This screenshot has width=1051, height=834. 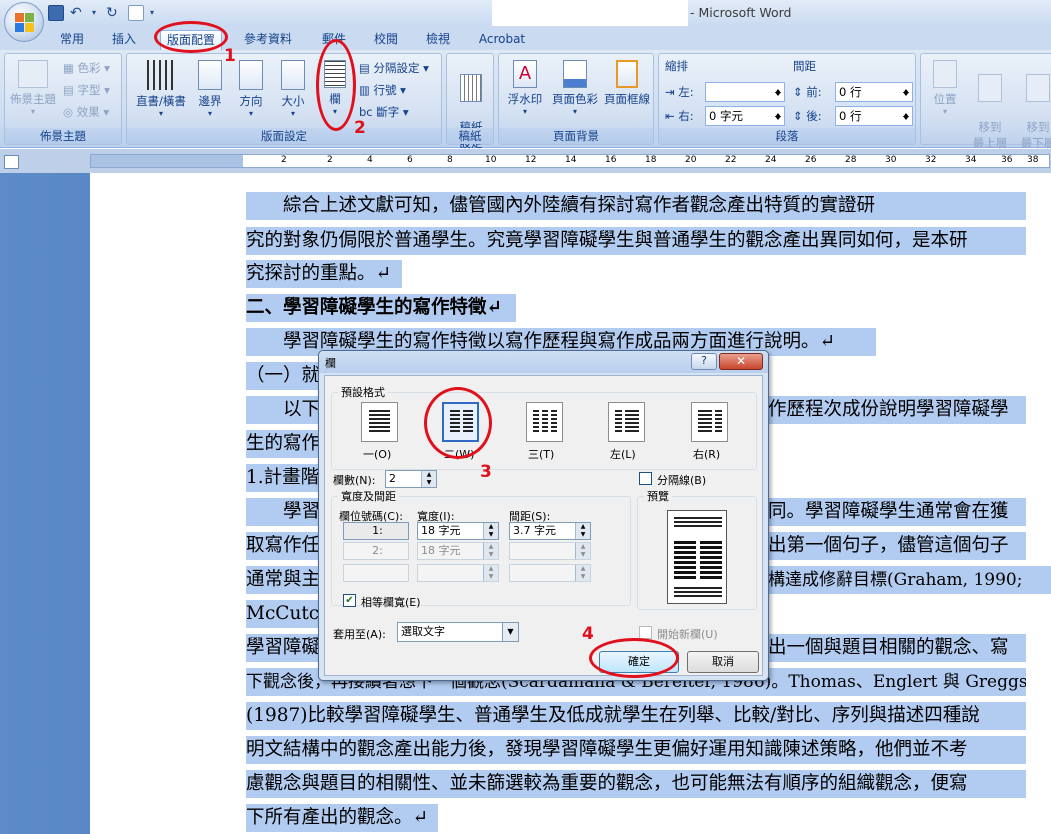 I want to click on cancel-button: 取消, so click(x=723, y=662).